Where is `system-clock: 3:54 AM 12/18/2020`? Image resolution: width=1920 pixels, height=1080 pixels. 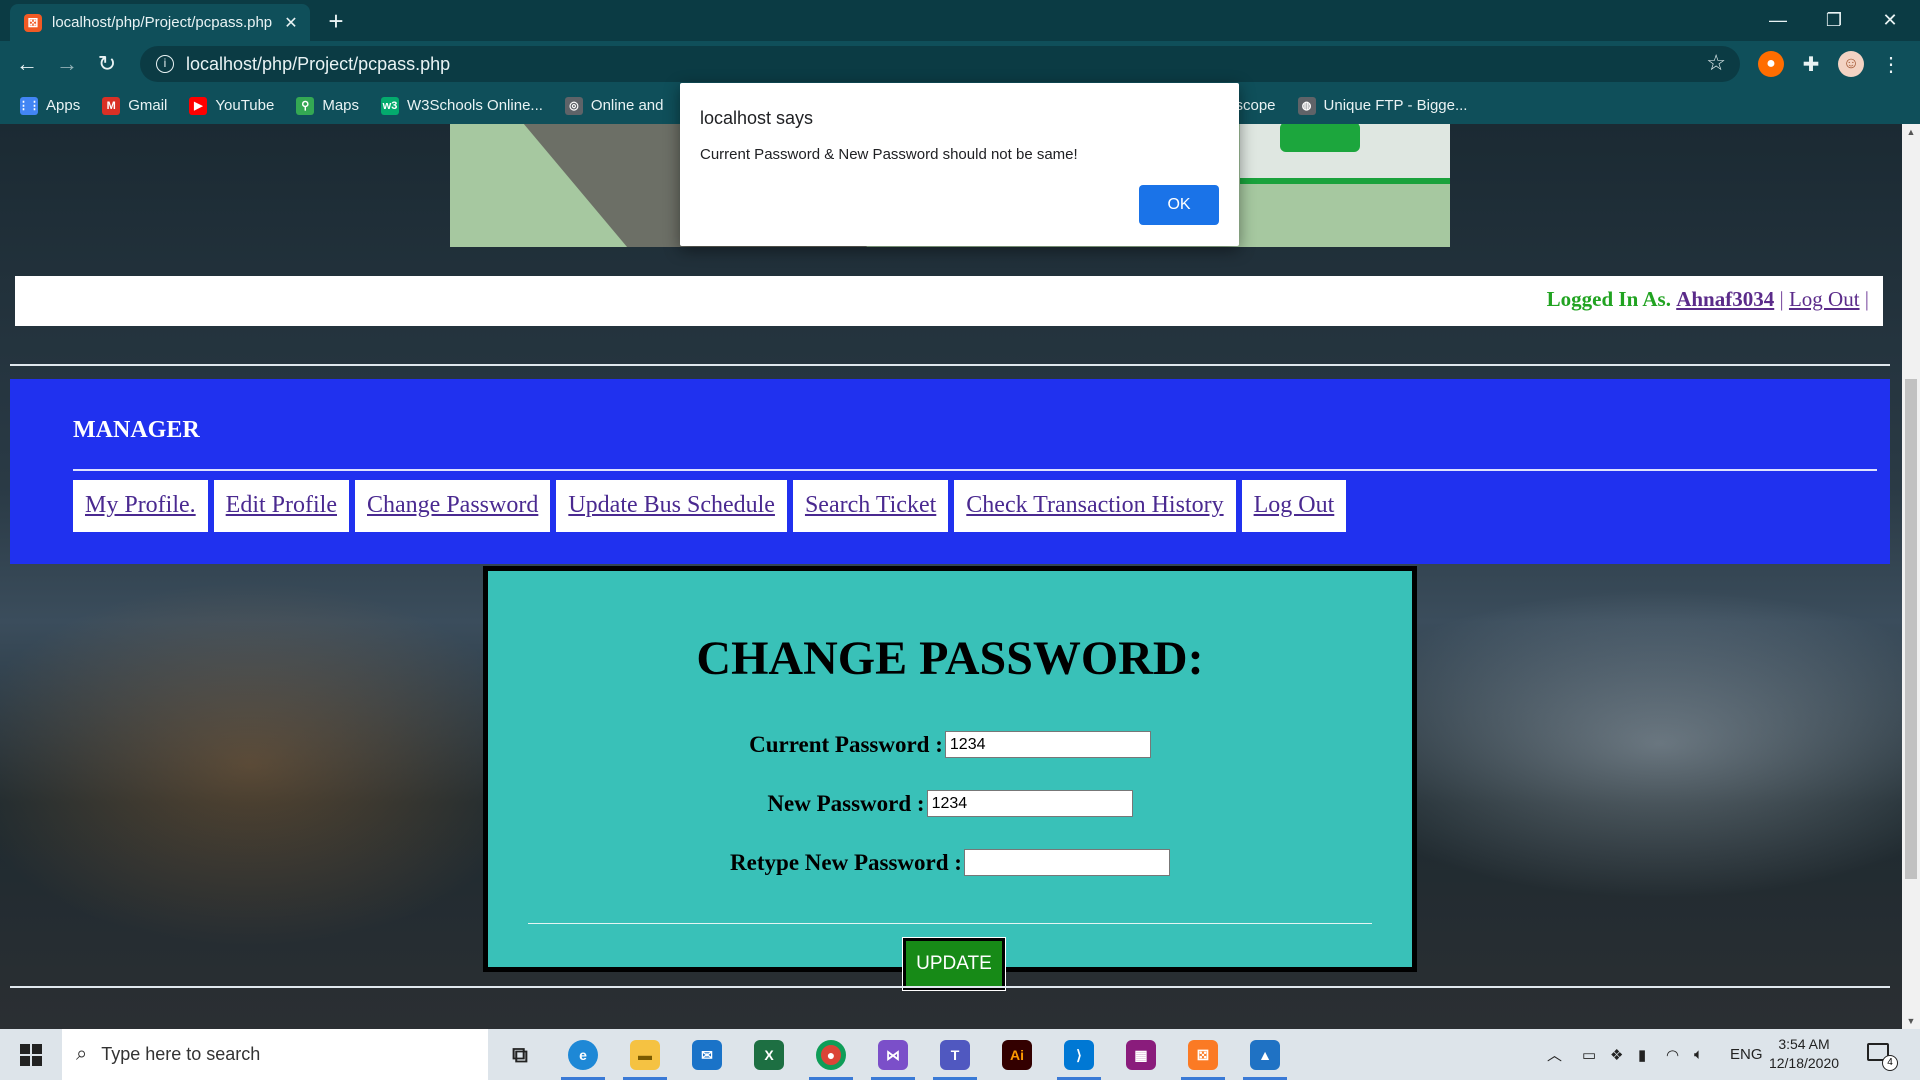 system-clock: 3:54 AM 12/18/2020 is located at coordinates (1804, 1054).